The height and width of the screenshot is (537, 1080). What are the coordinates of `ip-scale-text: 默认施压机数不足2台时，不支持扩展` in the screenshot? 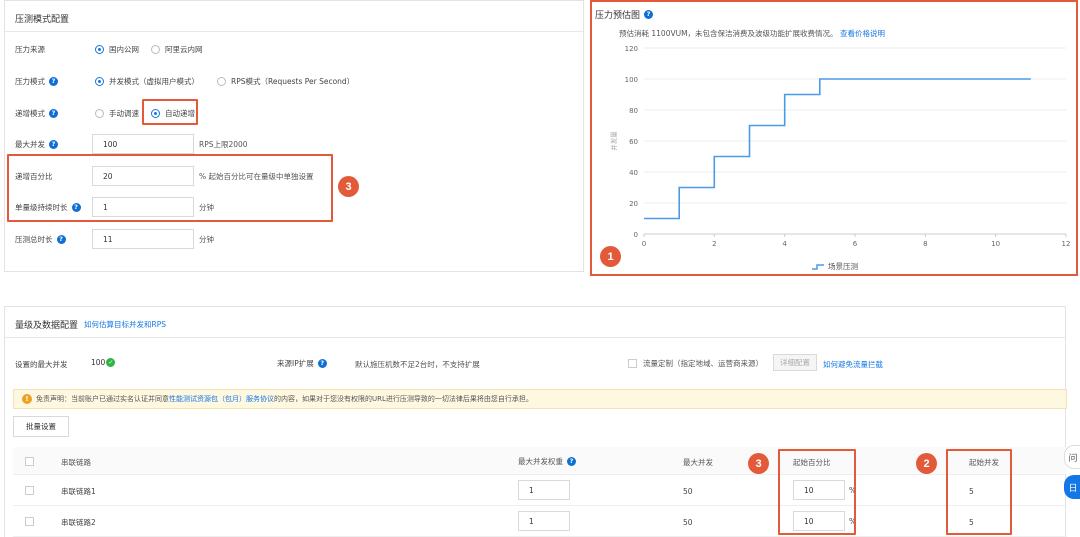 It's located at (417, 364).